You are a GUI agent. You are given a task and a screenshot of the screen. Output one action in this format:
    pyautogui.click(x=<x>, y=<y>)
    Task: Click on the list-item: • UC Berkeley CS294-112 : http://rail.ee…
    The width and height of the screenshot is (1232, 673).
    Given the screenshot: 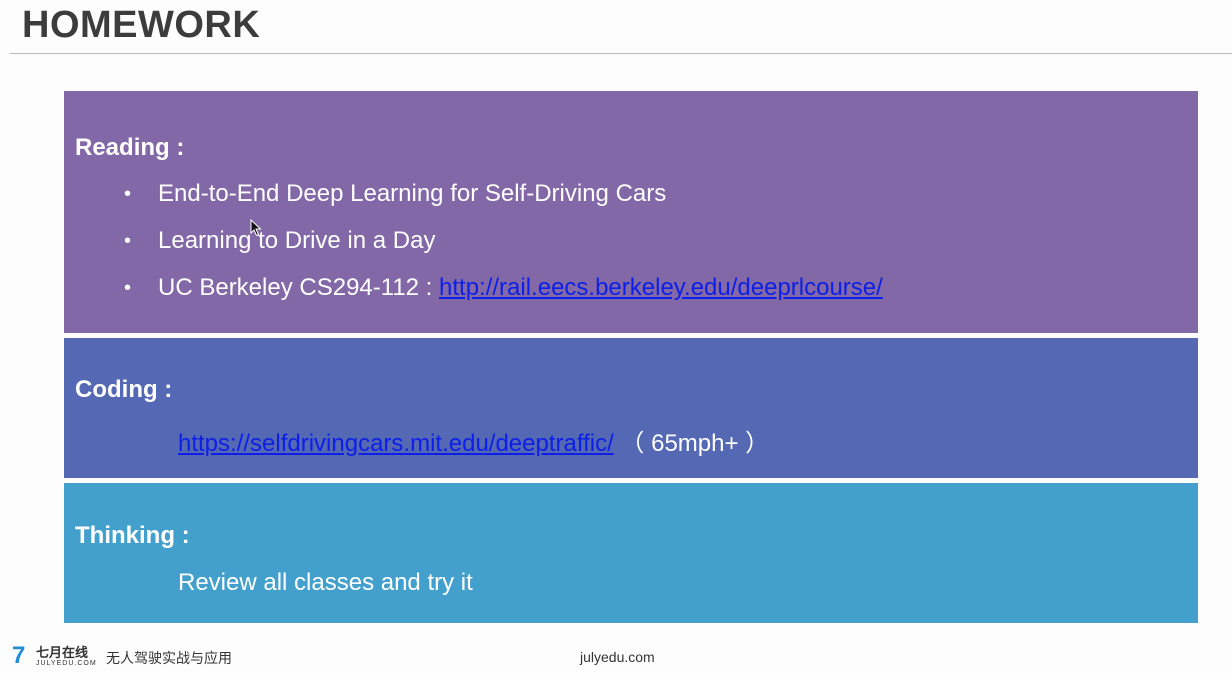 What is the action you would take?
    pyautogui.click(x=503, y=296)
    